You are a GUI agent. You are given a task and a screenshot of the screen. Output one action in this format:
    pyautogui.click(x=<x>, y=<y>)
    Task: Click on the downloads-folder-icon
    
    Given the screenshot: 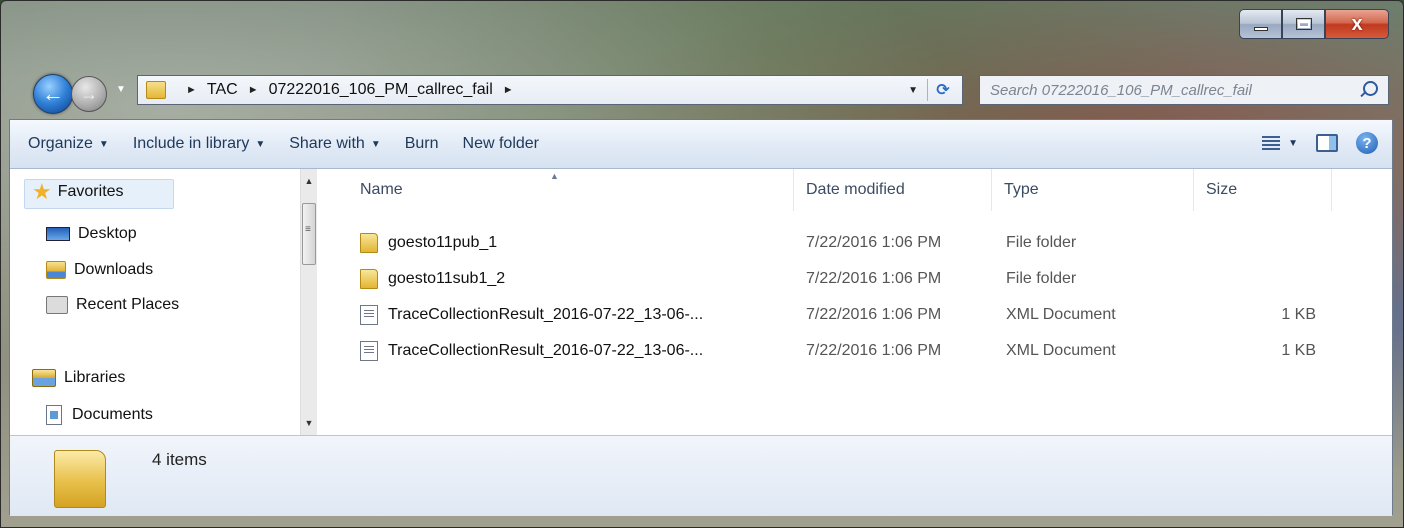 What is the action you would take?
    pyautogui.click(x=56, y=270)
    